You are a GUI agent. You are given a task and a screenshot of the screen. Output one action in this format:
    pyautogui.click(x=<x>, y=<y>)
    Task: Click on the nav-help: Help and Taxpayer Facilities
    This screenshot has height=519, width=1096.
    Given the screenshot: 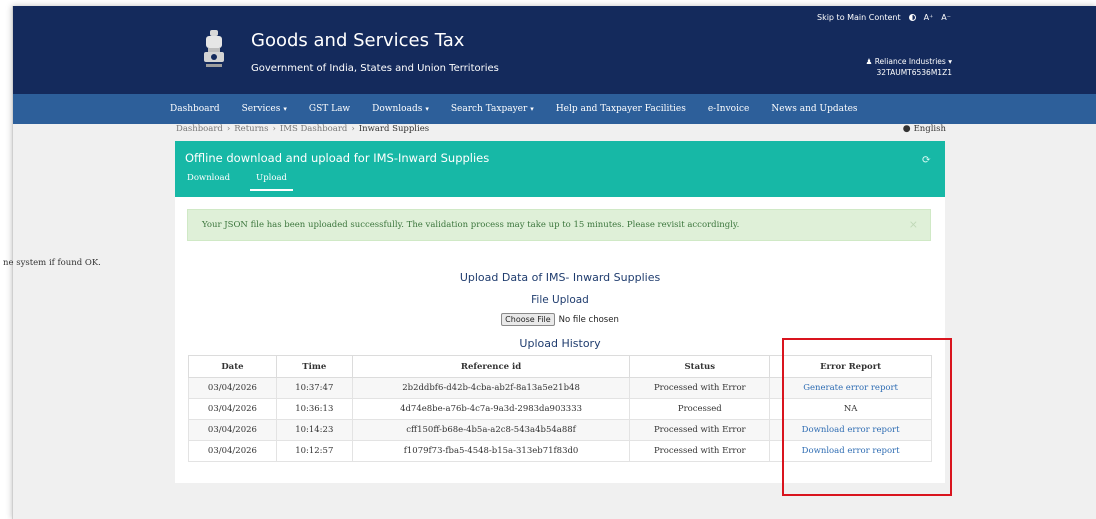 What is the action you would take?
    pyautogui.click(x=621, y=109)
    